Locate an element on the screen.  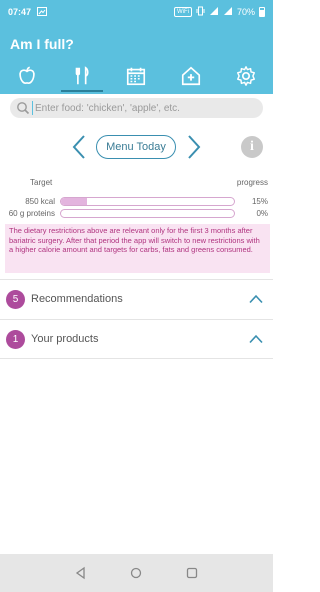
gear-icon is located at coordinates (245, 76).